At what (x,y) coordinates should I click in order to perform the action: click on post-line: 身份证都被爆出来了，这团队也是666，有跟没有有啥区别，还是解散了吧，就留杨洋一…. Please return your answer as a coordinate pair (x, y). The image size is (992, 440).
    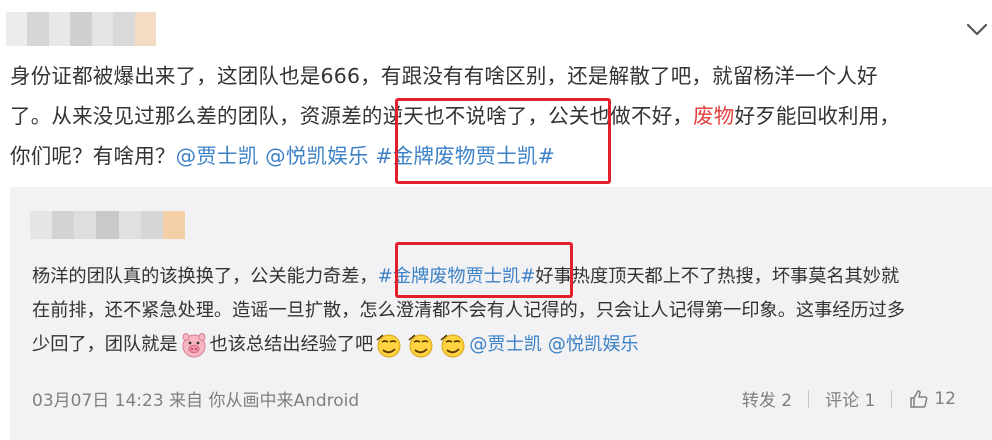
    Looking at the image, I should click on (444, 76).